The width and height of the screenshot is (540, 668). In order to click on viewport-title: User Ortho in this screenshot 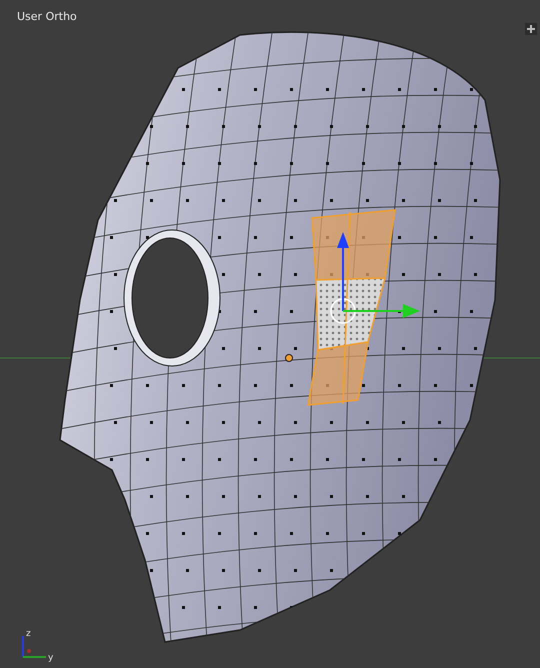, I will do `click(47, 16)`.